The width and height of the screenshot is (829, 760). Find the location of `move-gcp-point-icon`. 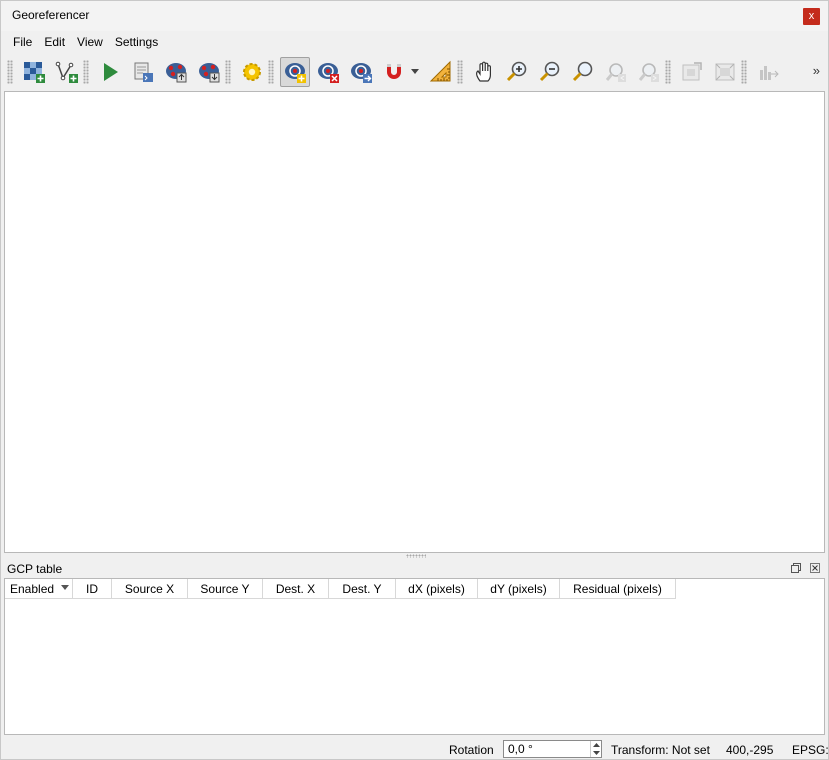

move-gcp-point-icon is located at coordinates (361, 73).